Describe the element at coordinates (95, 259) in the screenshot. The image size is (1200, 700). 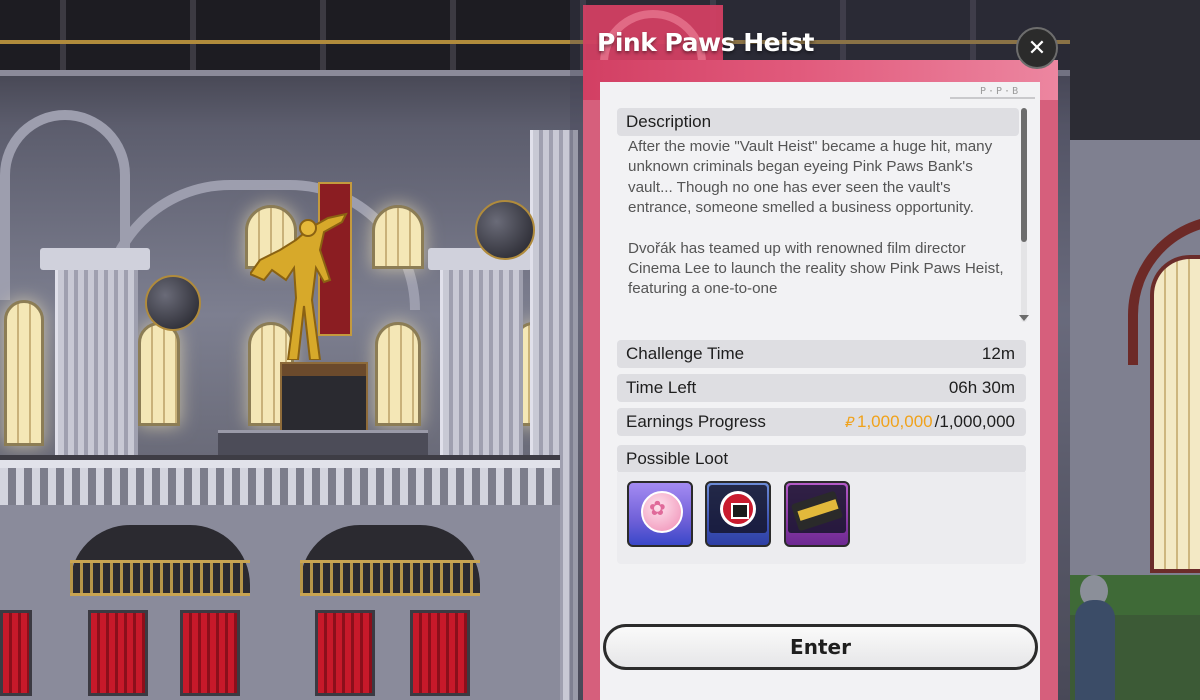
I see `column-capital` at that location.